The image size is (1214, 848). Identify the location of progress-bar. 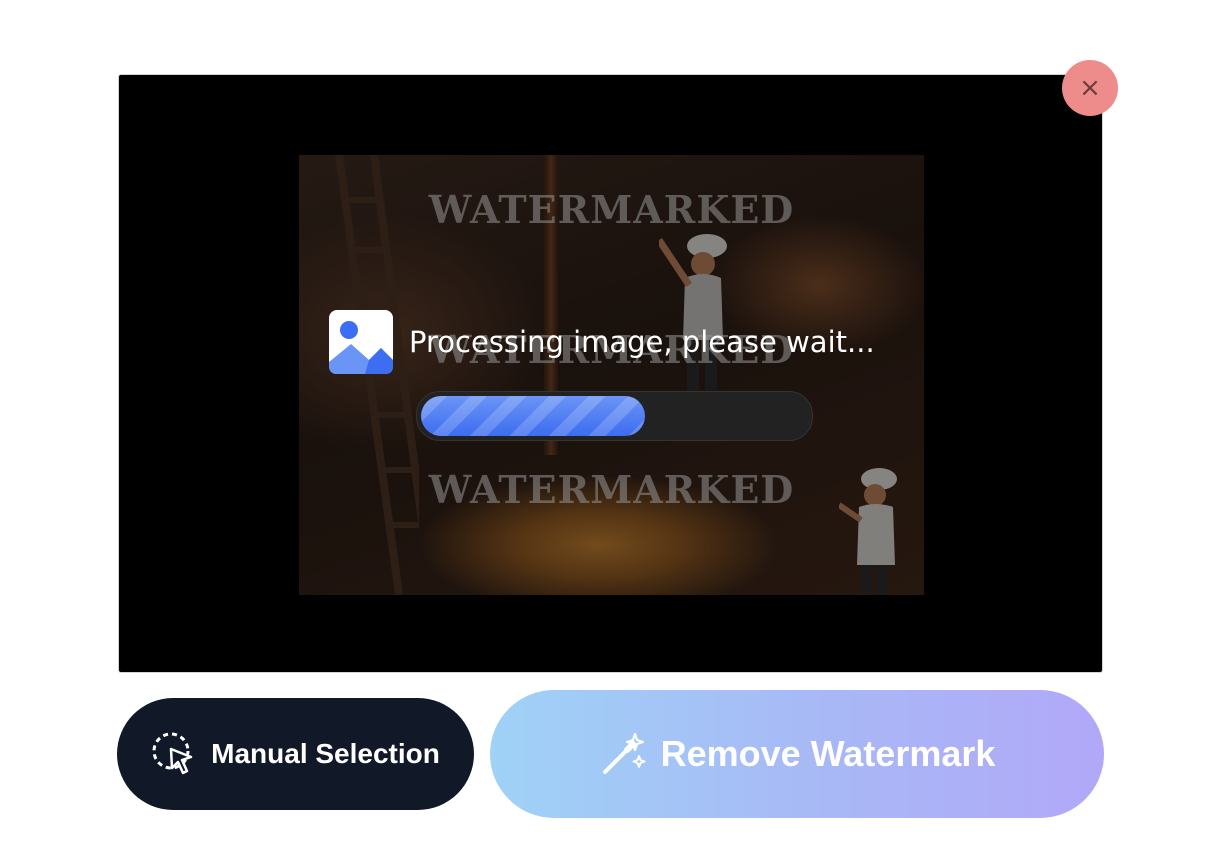
(614, 416).